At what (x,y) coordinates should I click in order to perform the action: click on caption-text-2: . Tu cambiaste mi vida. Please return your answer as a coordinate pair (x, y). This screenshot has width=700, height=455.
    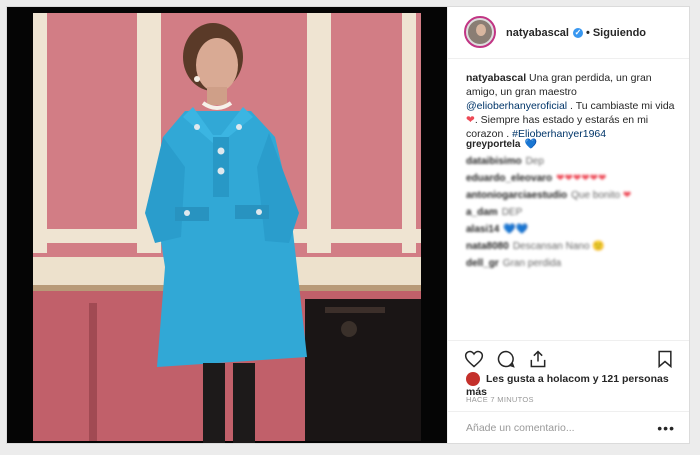
    Looking at the image, I should click on (621, 106).